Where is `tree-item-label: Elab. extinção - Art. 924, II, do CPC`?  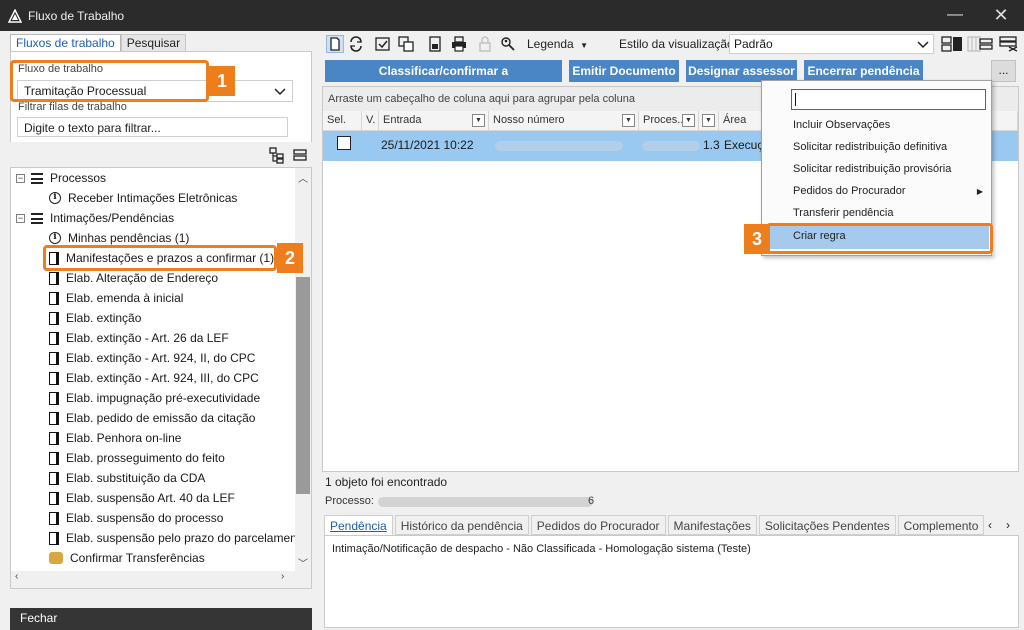 tree-item-label: Elab. extinção - Art. 924, II, do CPC is located at coordinates (161, 358).